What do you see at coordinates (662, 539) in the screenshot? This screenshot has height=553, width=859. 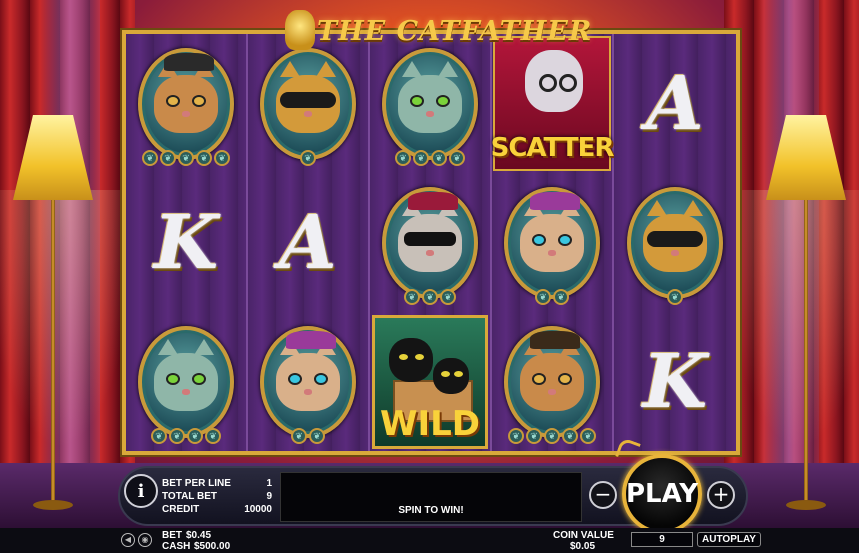 I see `lines-selector: 9` at bounding box center [662, 539].